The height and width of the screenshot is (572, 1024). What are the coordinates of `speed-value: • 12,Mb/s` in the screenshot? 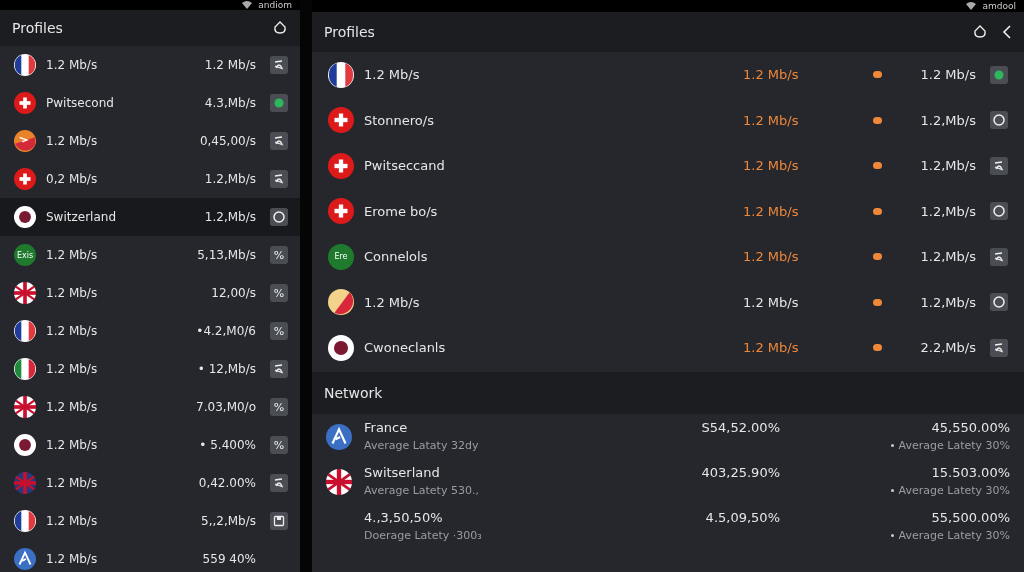 It's located at (226, 369).